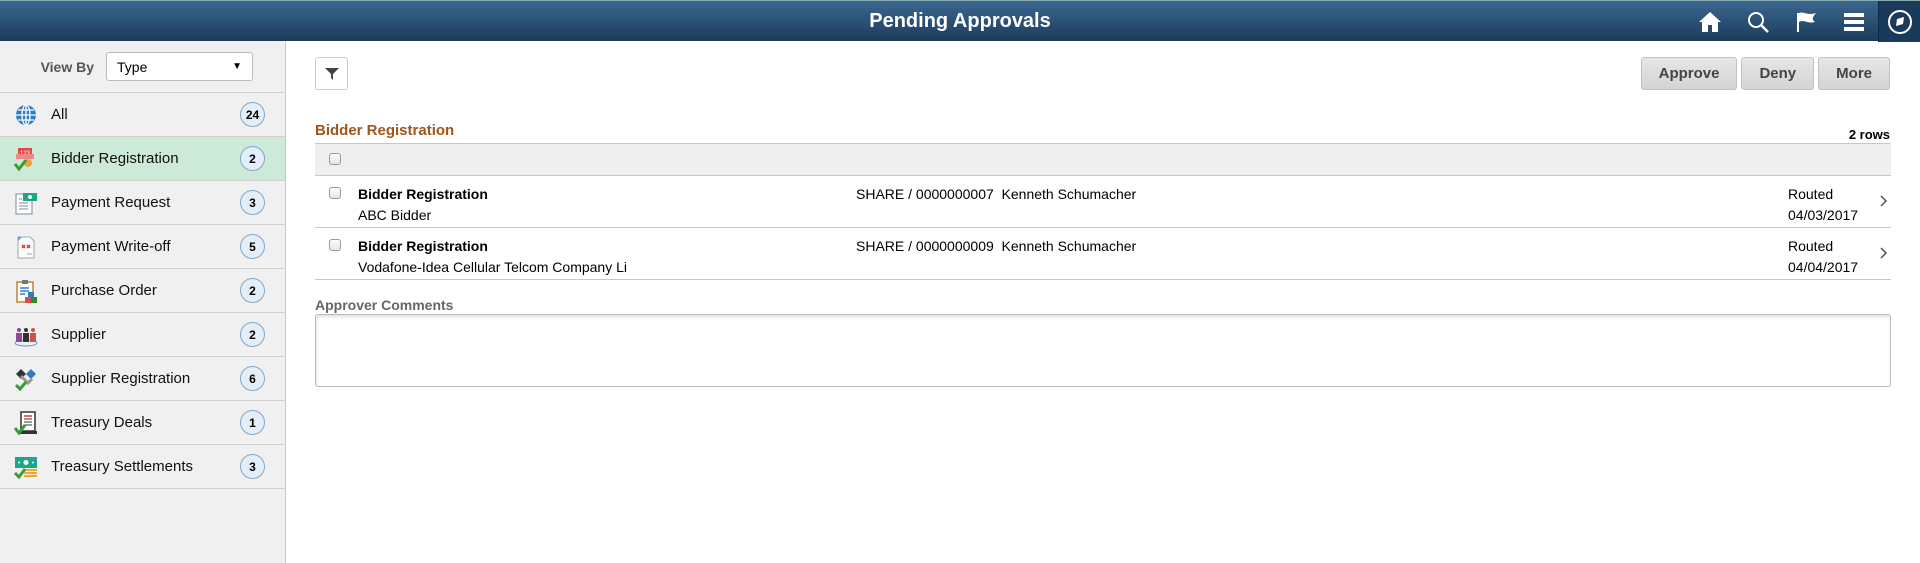  What do you see at coordinates (111, 246) in the screenshot?
I see `sidebar-item-label: Payment Write-off` at bounding box center [111, 246].